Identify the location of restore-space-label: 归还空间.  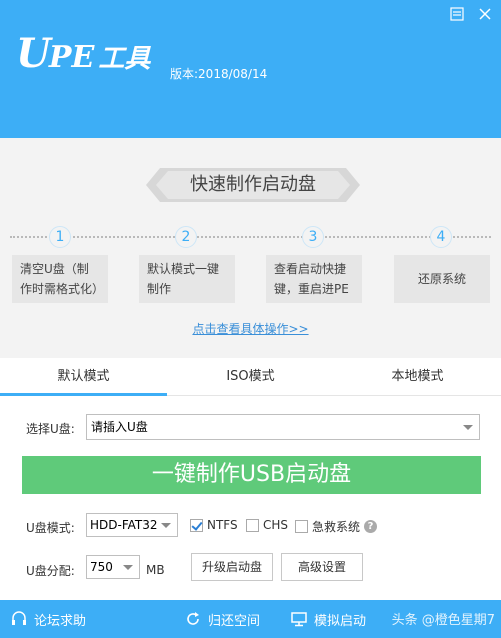
(234, 621).